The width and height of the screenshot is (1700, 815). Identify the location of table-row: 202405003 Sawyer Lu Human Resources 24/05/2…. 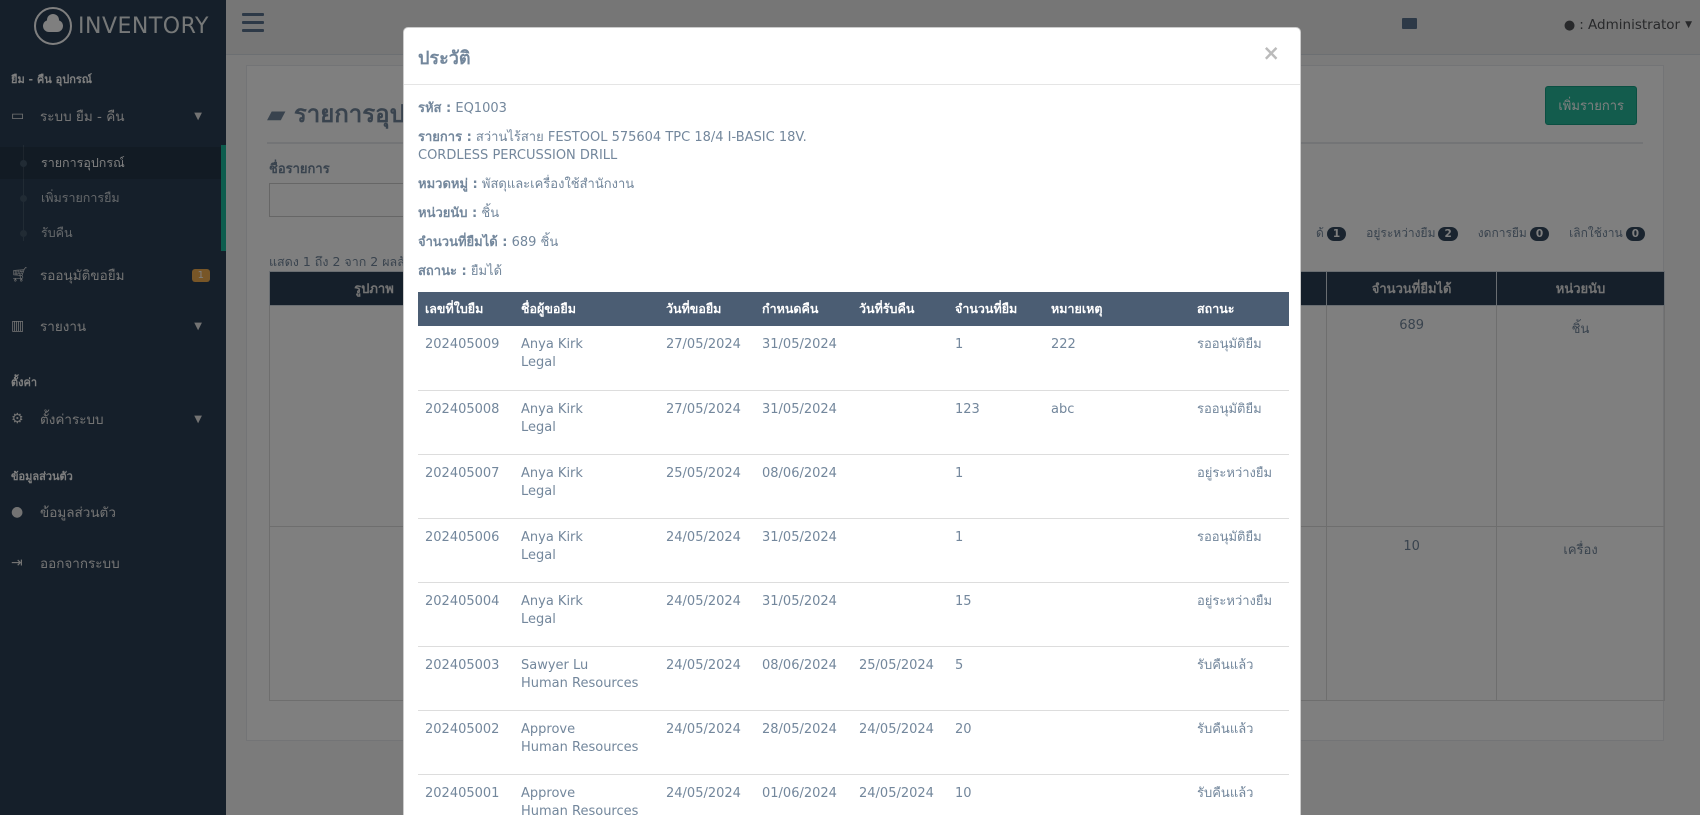
(853, 678).